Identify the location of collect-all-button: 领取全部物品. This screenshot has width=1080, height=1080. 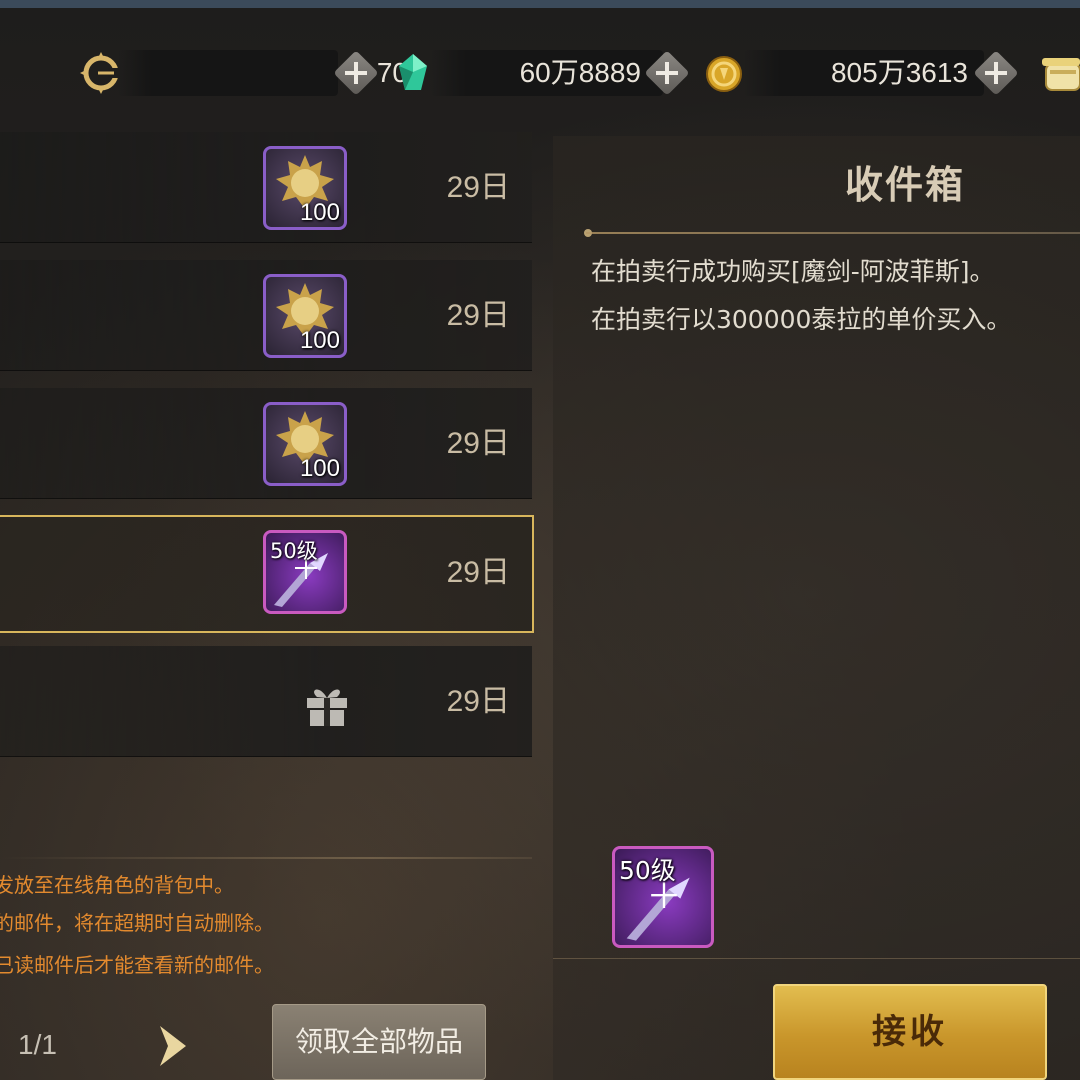
(379, 1042).